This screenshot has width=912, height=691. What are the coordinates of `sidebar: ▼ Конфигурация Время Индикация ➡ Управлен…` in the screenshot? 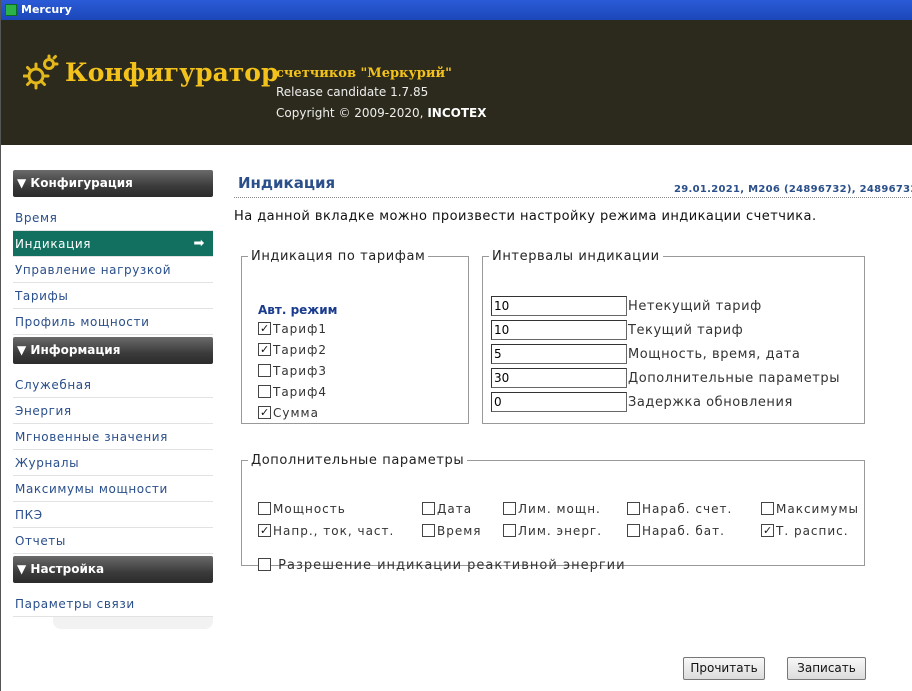 It's located at (113, 399).